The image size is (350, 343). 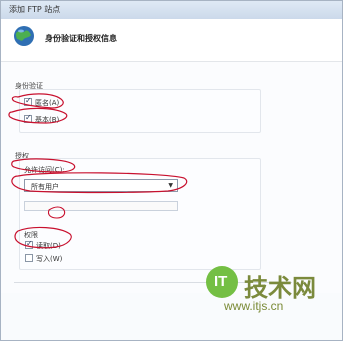 I want to click on globe-icon, so click(x=24, y=36).